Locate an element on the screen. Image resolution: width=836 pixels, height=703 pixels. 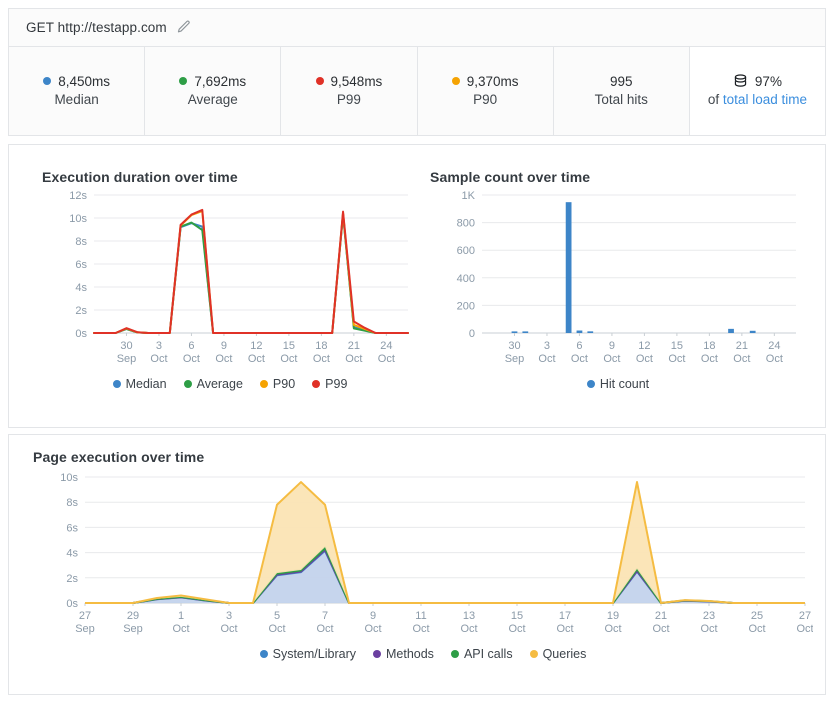
svg-text: 800 is located at coordinates (466, 224).